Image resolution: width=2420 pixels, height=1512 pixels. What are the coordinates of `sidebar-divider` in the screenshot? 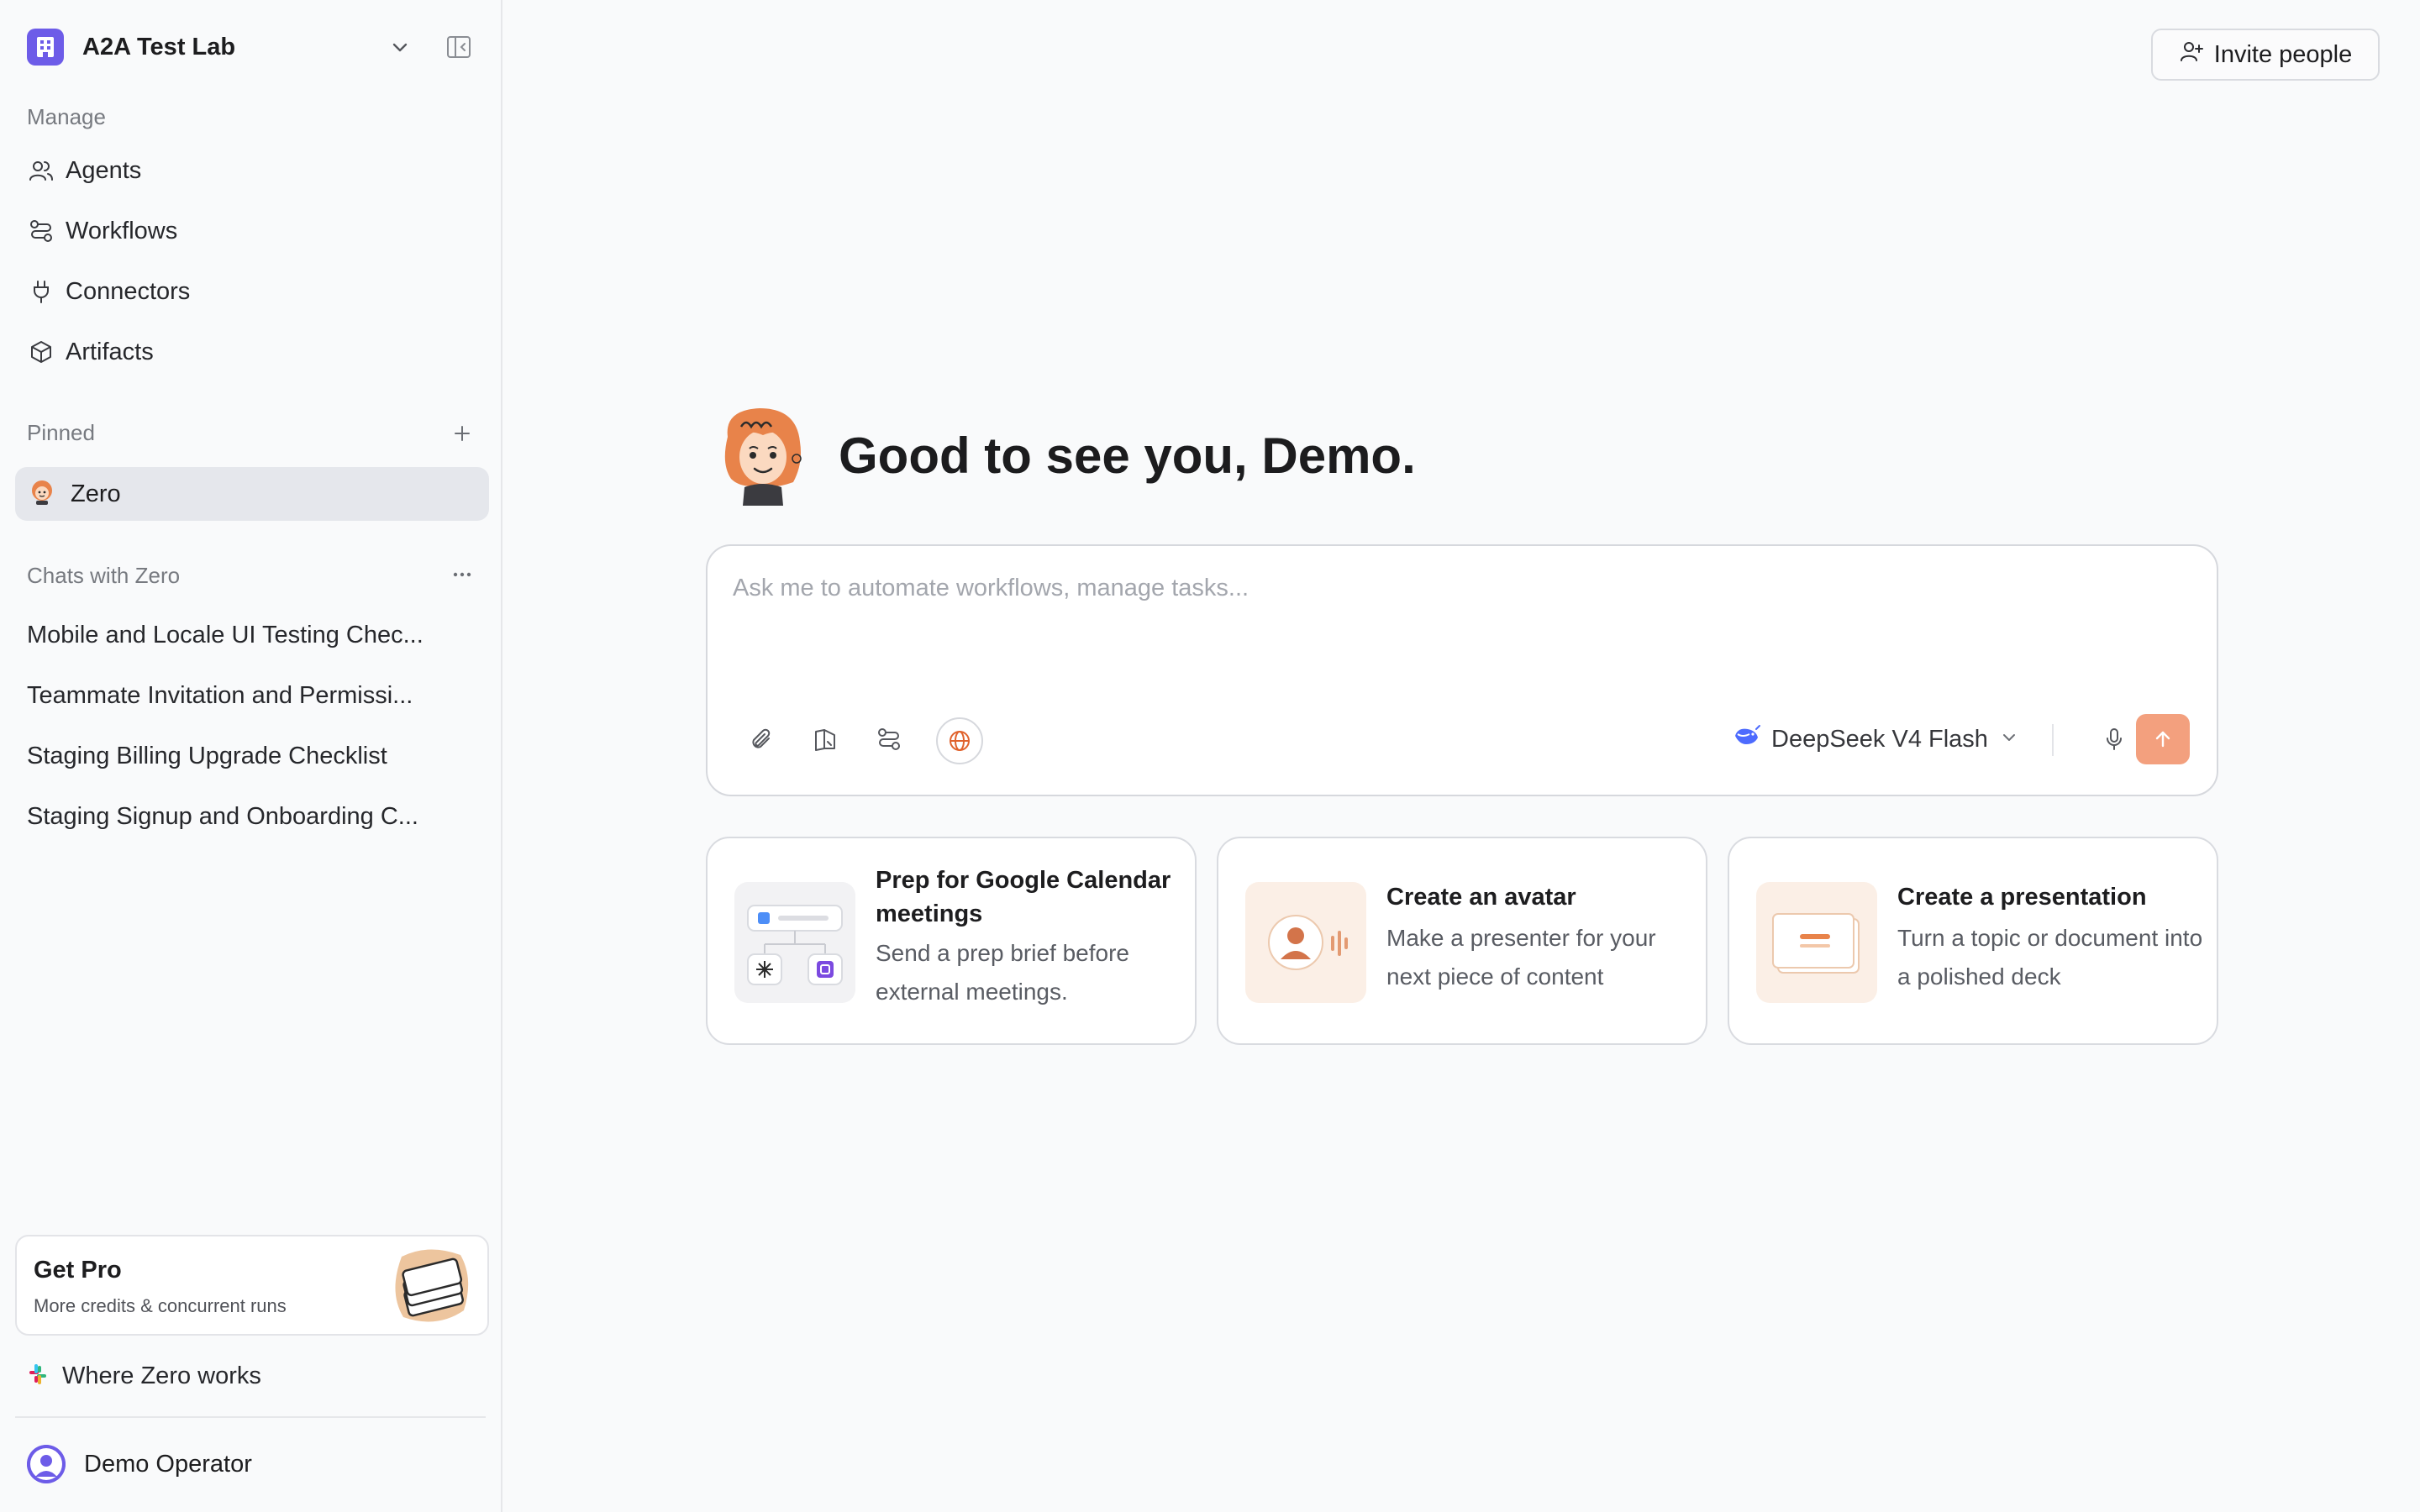 It's located at (250, 1417).